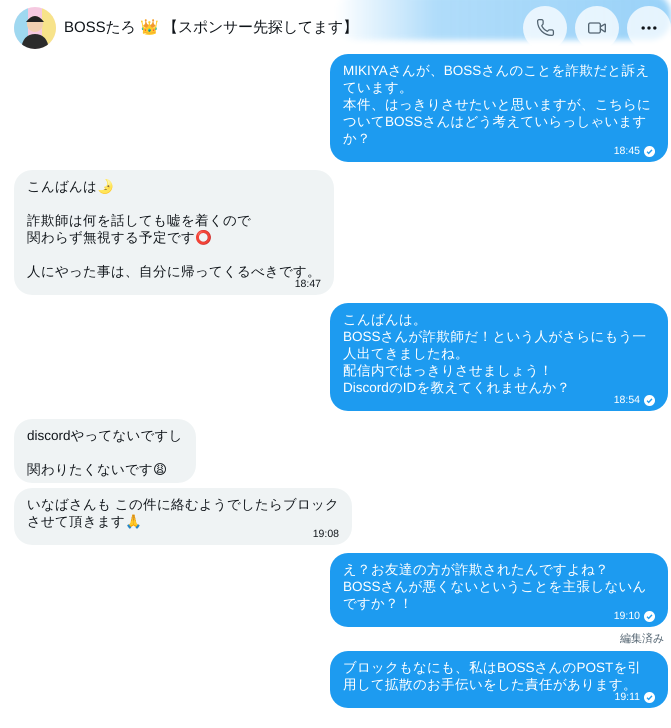  Describe the element at coordinates (627, 616) in the screenshot. I see `message-time: 19:10` at that location.